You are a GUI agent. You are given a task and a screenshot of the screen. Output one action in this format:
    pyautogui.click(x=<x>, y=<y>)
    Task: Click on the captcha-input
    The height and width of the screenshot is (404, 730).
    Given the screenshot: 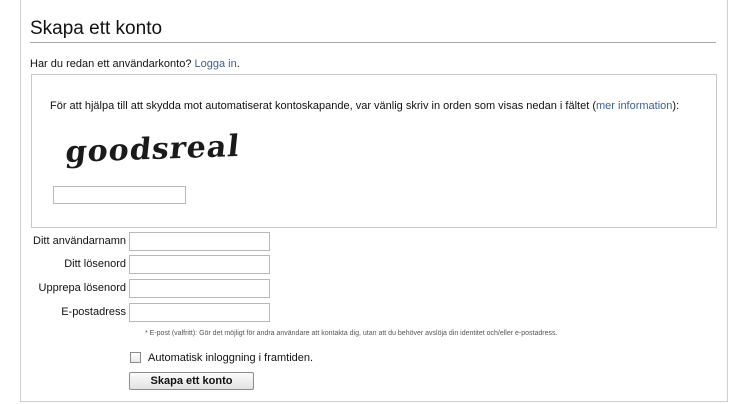 What is the action you would take?
    pyautogui.click(x=119, y=195)
    